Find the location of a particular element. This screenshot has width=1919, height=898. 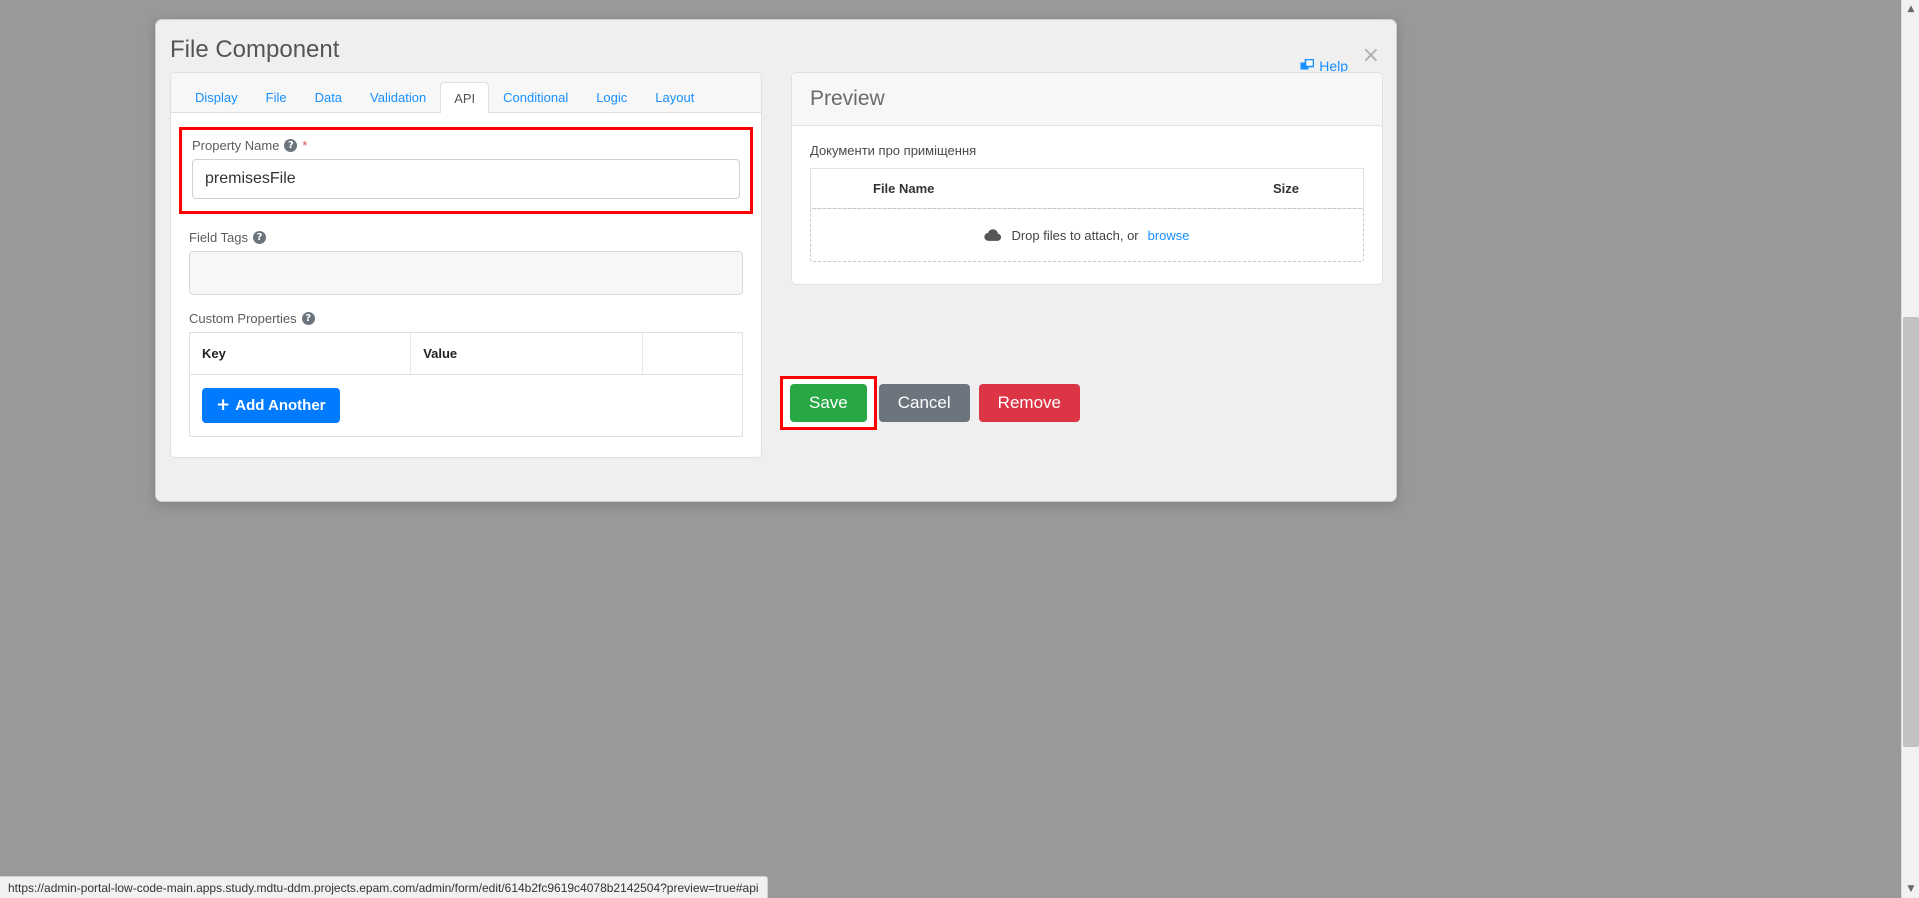

column-header-file-name: File Name is located at coordinates (904, 188).